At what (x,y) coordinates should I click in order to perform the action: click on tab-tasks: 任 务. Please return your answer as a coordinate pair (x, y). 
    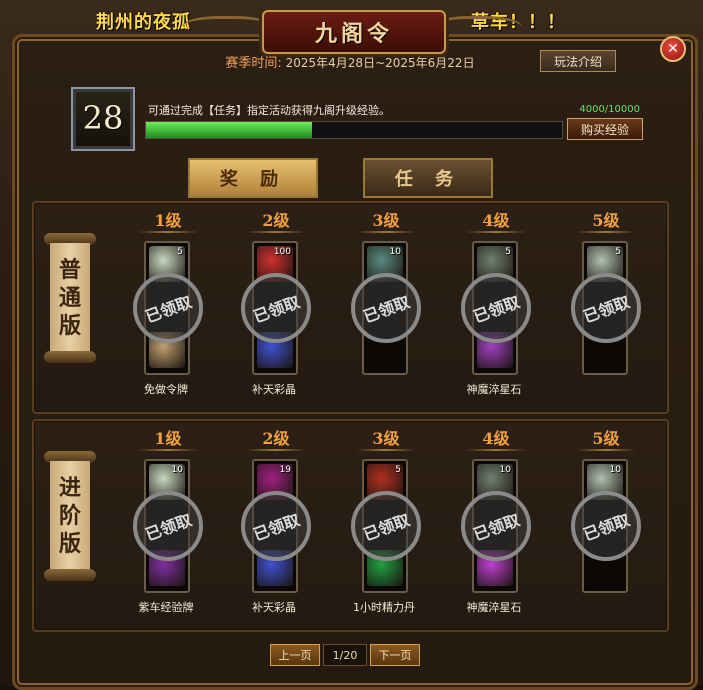
    Looking at the image, I should click on (428, 178).